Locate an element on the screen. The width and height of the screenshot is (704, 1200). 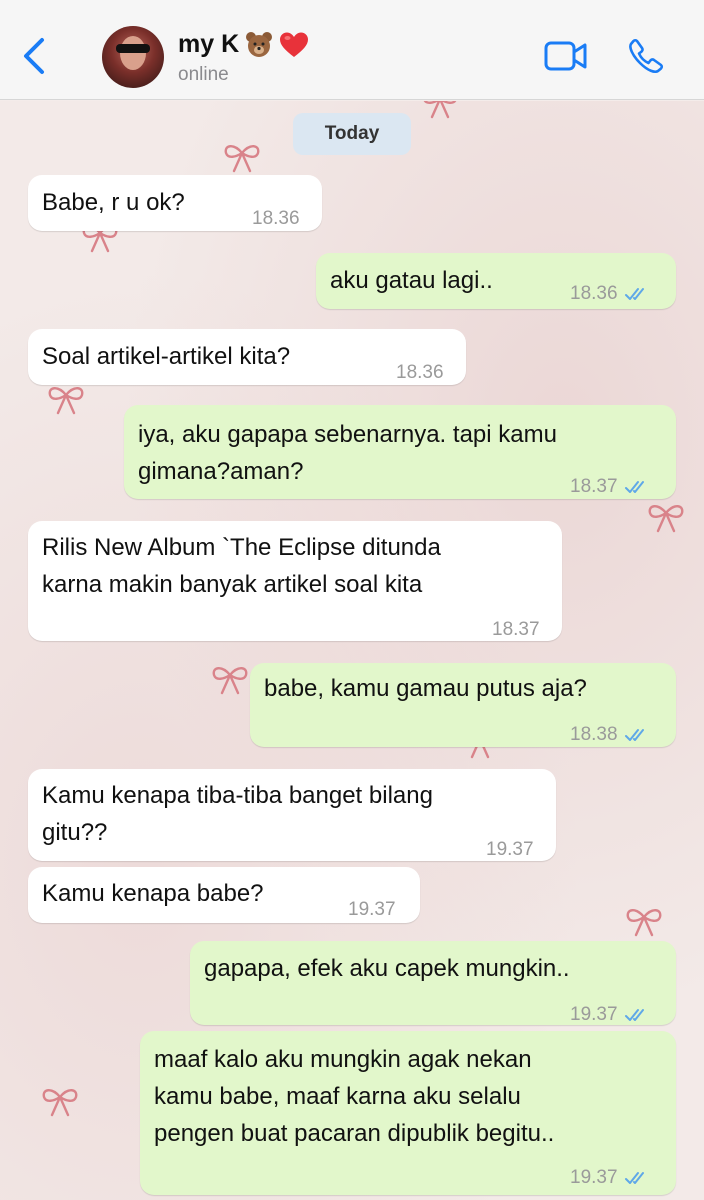
date-separator: Today is located at coordinates (352, 134).